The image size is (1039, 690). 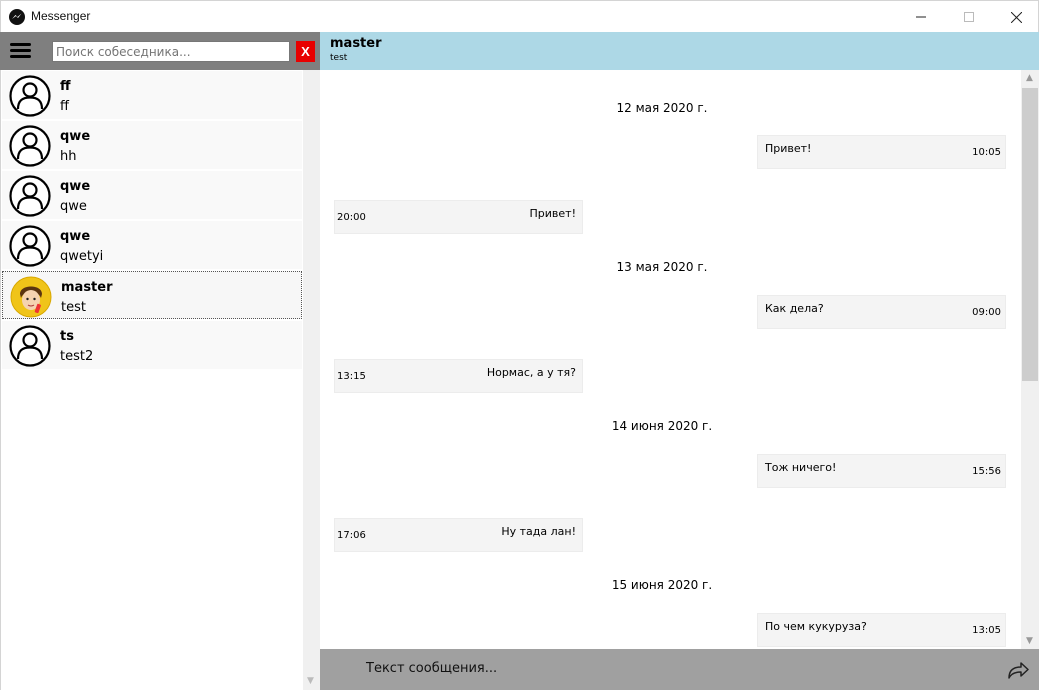 I want to click on contact-item: qwe hh, so click(x=152, y=145).